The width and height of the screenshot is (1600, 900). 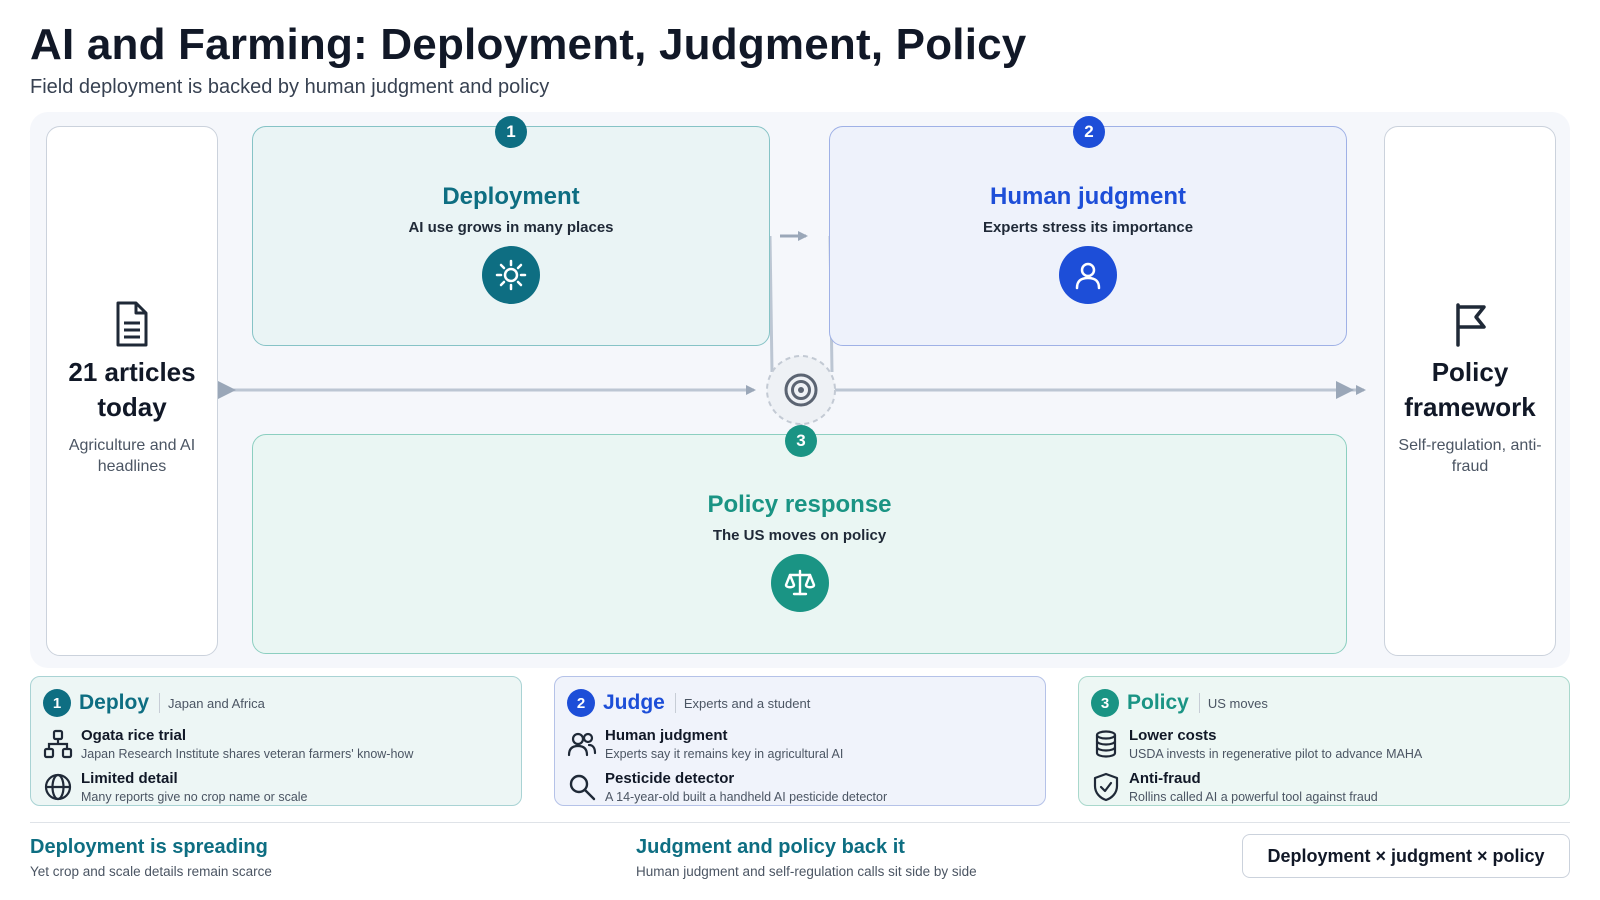 What do you see at coordinates (1345, 390) in the screenshot?
I see `exit-arrowhead` at bounding box center [1345, 390].